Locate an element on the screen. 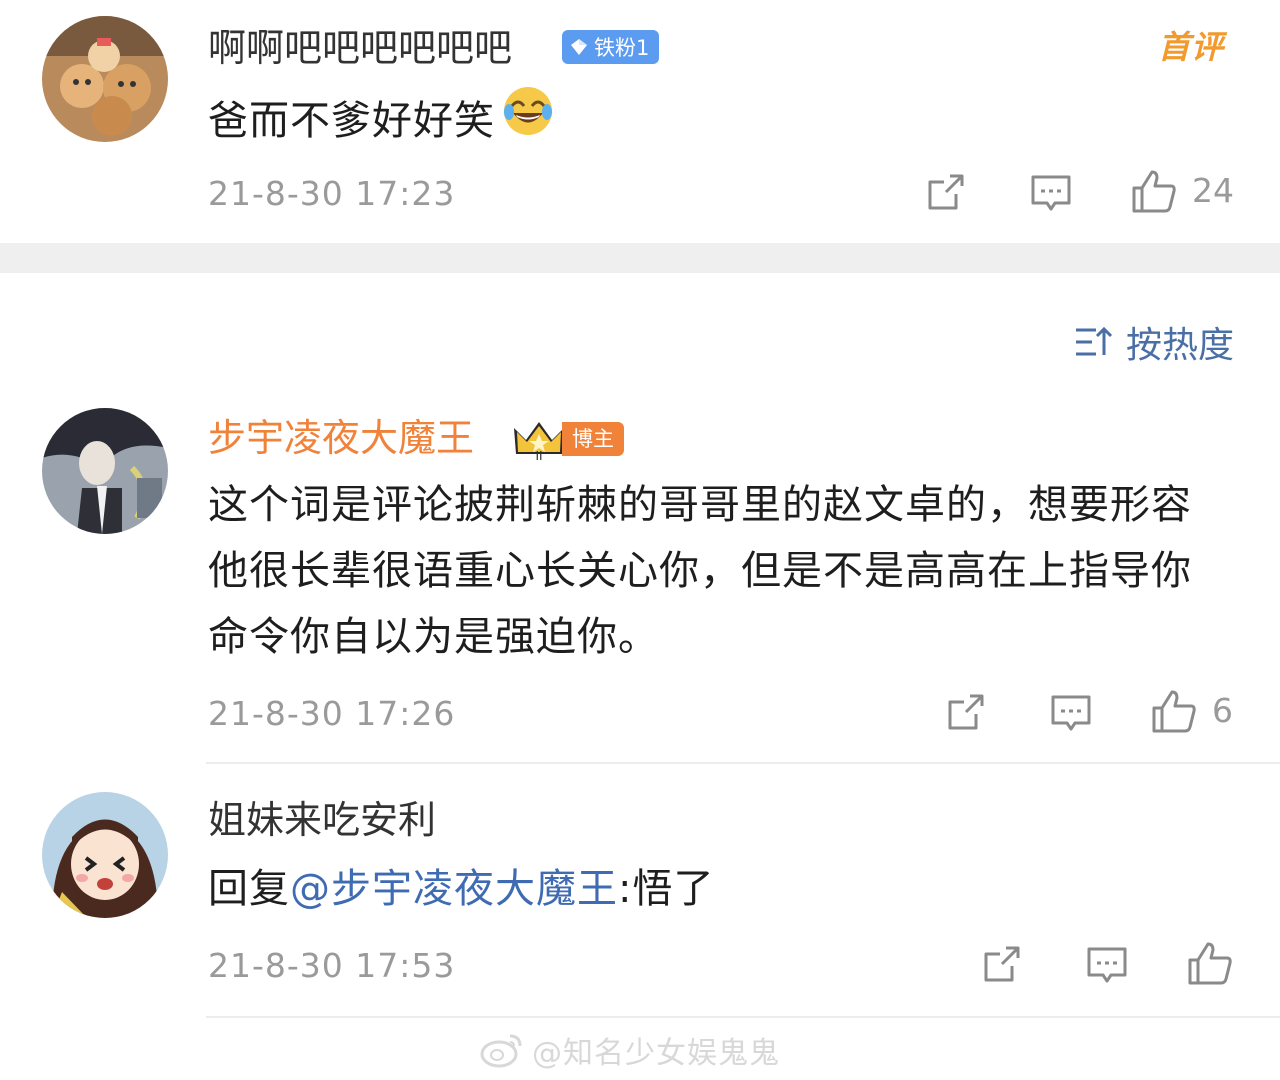 This screenshot has width=1280, height=1080. comment-text-content: 爸而不爹好好笑 is located at coordinates (351, 121).